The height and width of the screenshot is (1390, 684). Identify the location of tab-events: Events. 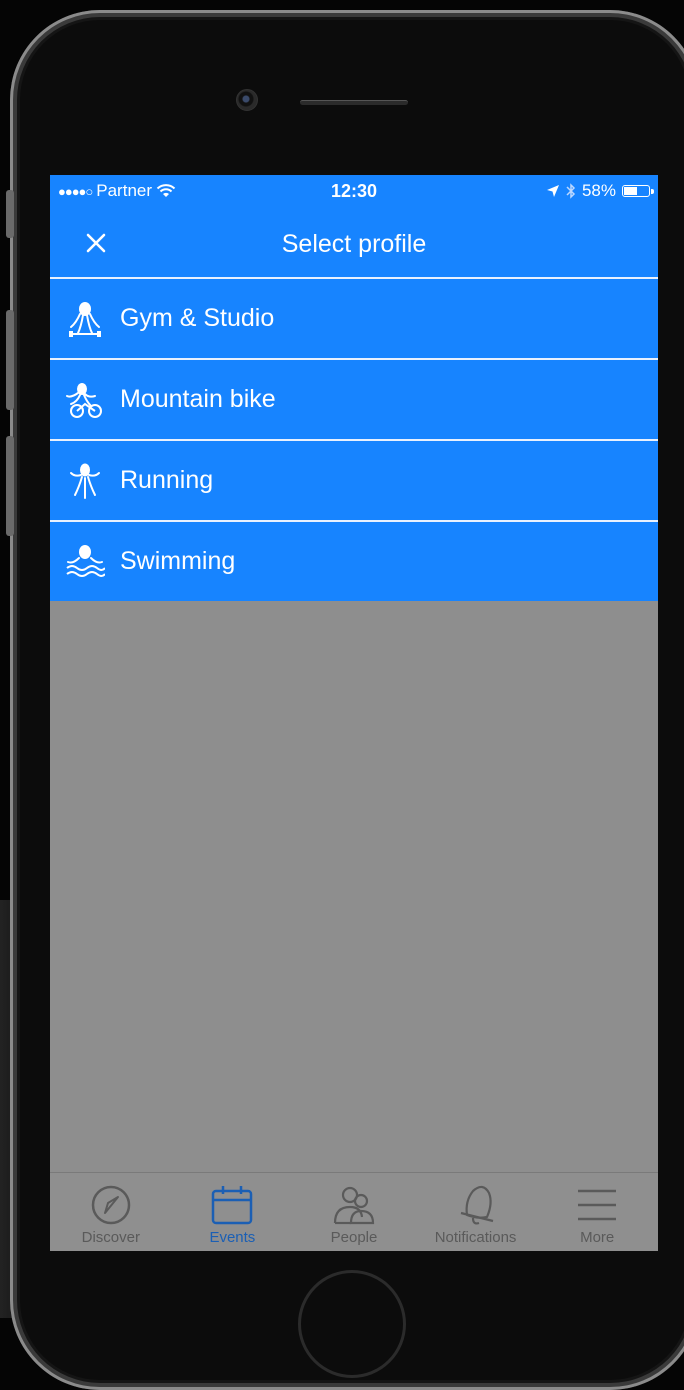
(233, 1212).